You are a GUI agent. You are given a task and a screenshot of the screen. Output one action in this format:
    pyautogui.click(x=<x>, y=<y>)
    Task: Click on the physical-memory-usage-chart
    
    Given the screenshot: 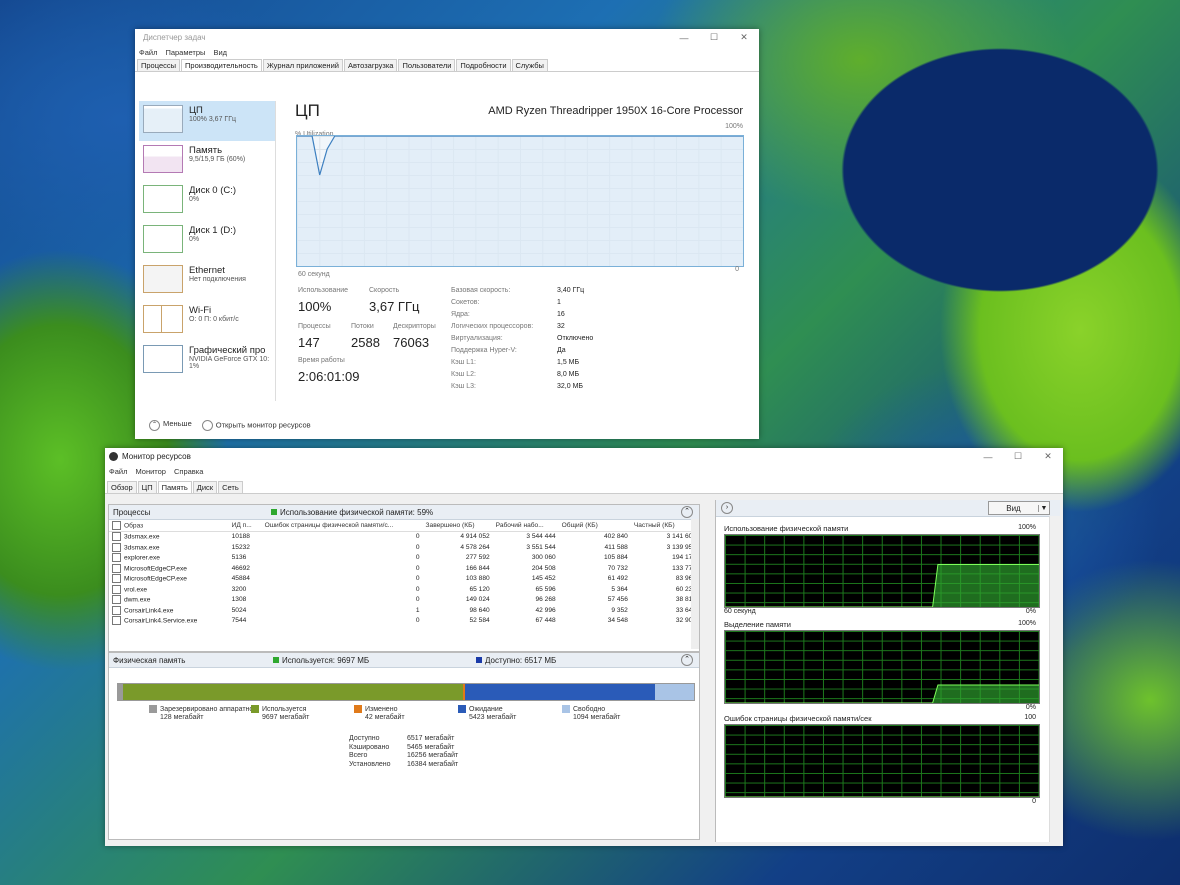 What is the action you would take?
    pyautogui.click(x=882, y=571)
    